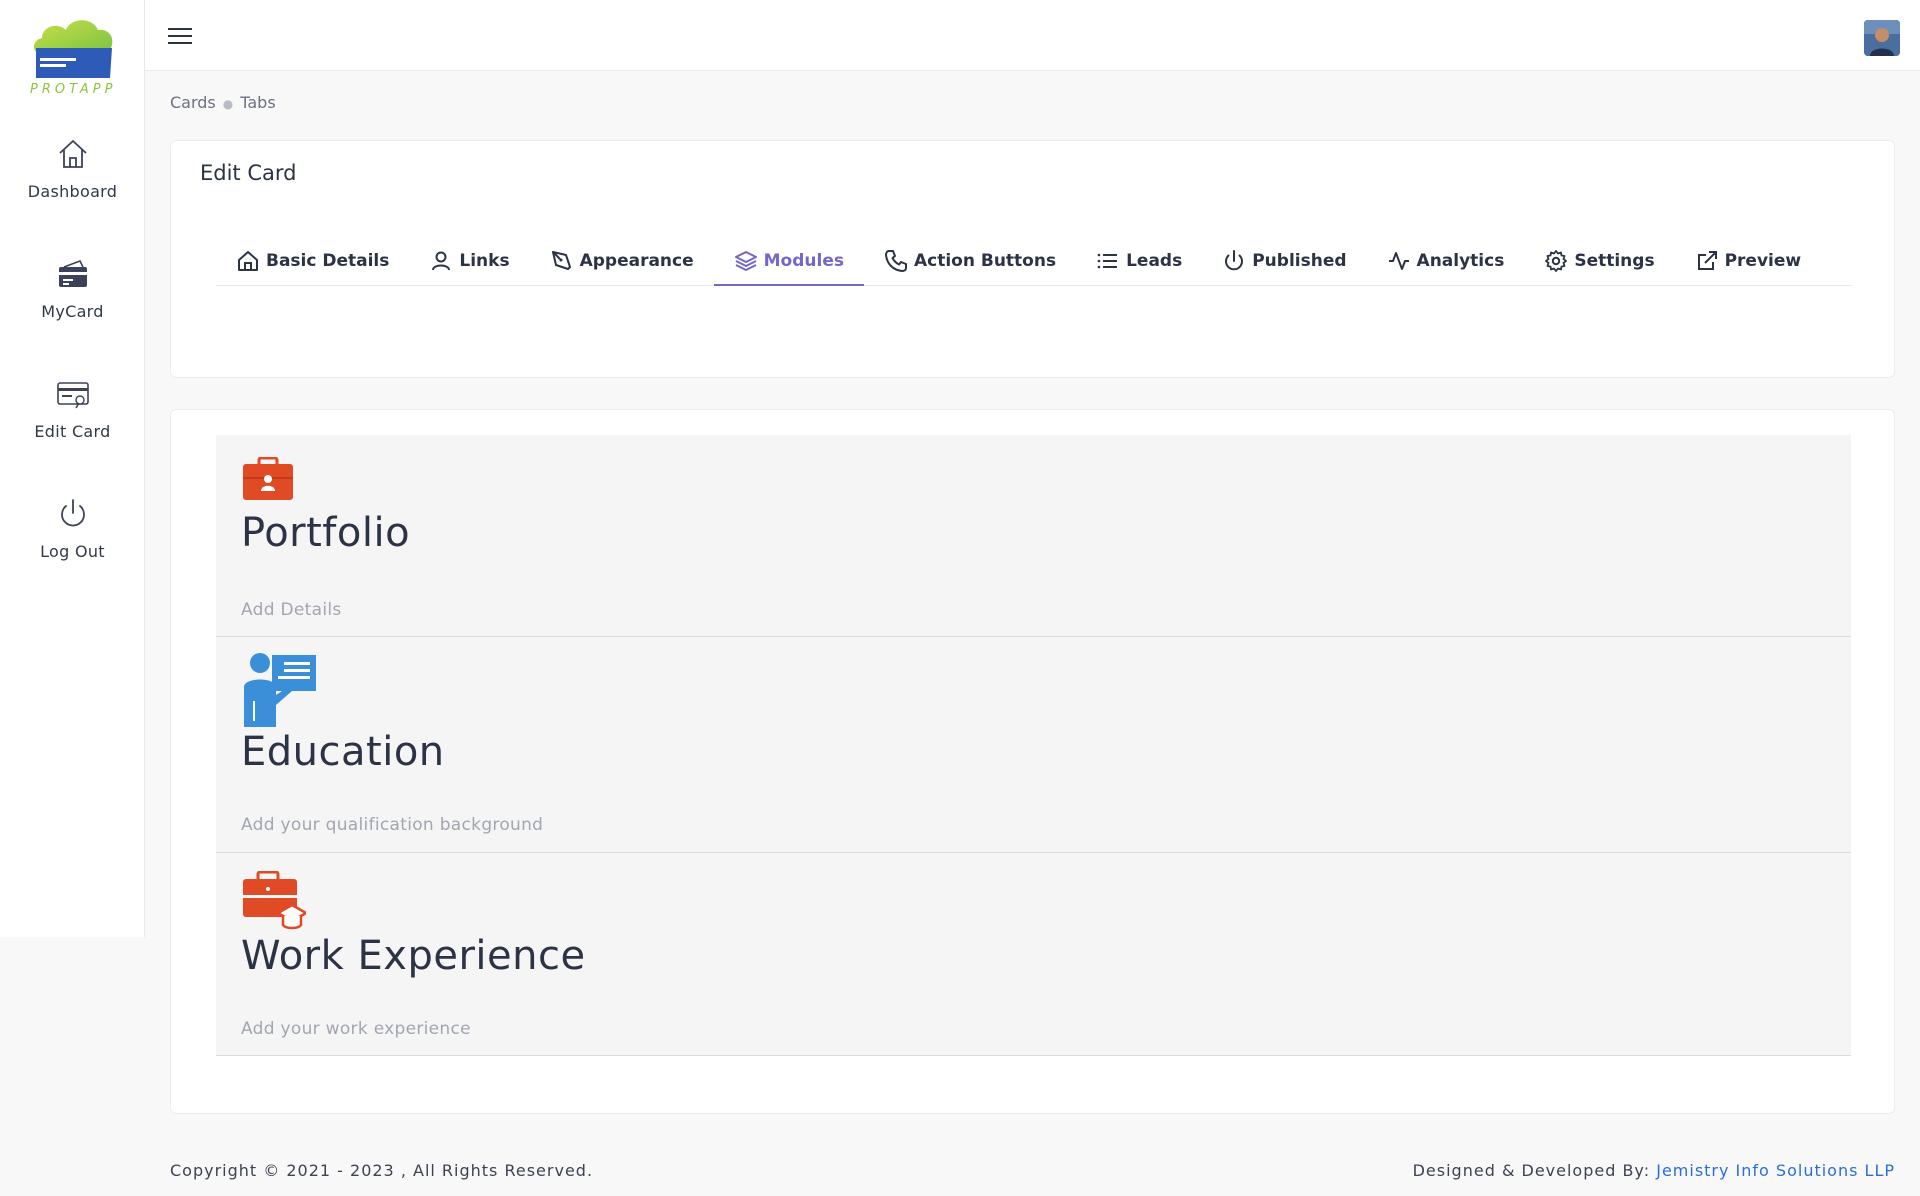 This screenshot has width=1920, height=1196. I want to click on sidebar-item-log-out: Log Out, so click(72, 536).